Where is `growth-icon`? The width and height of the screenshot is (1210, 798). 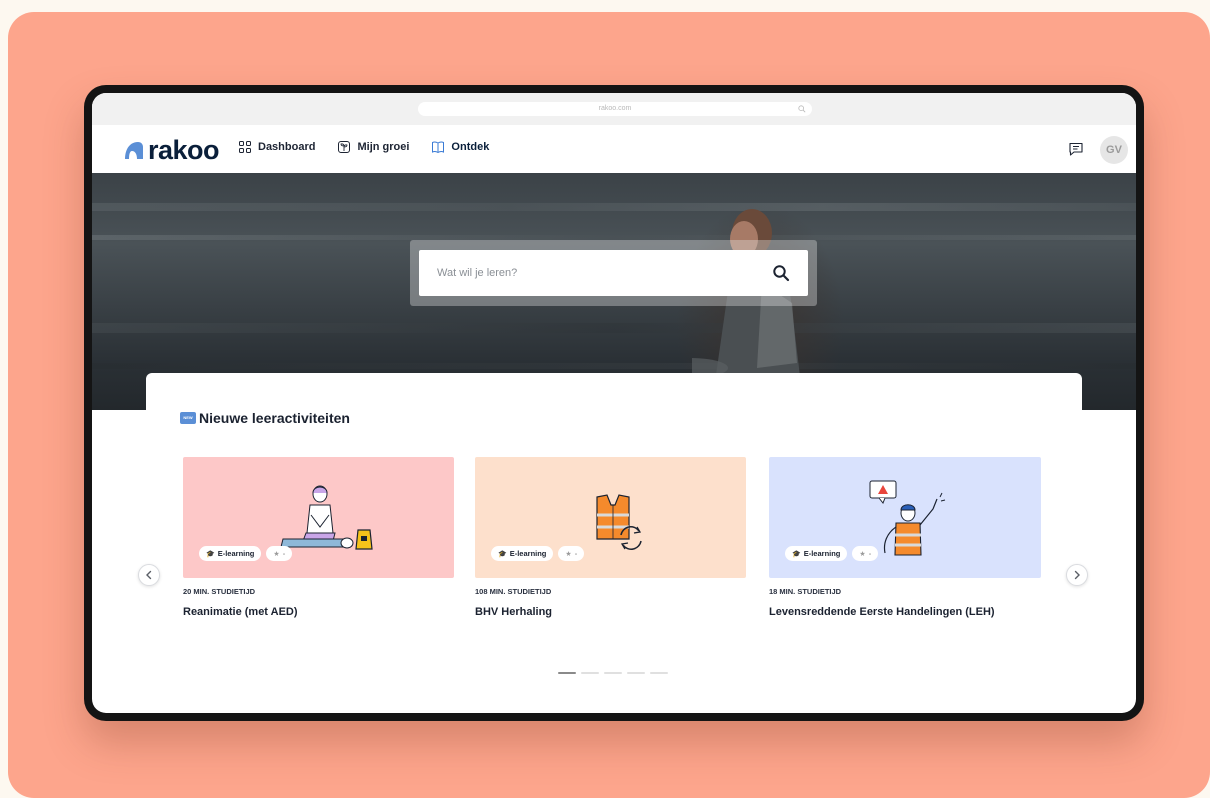 growth-icon is located at coordinates (344, 147).